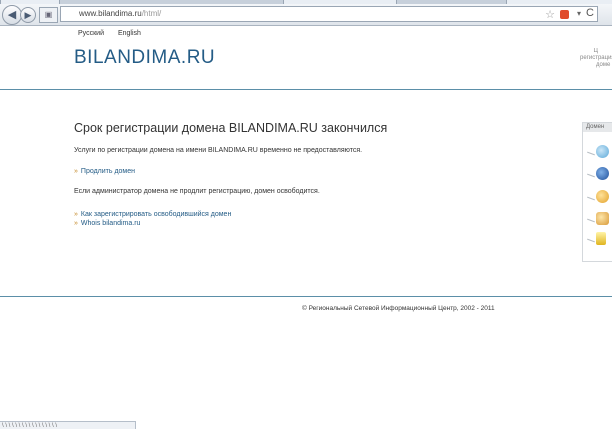 This screenshot has height=429, width=612. What do you see at coordinates (306, 296) in the screenshot?
I see `footer-divider` at bounding box center [306, 296].